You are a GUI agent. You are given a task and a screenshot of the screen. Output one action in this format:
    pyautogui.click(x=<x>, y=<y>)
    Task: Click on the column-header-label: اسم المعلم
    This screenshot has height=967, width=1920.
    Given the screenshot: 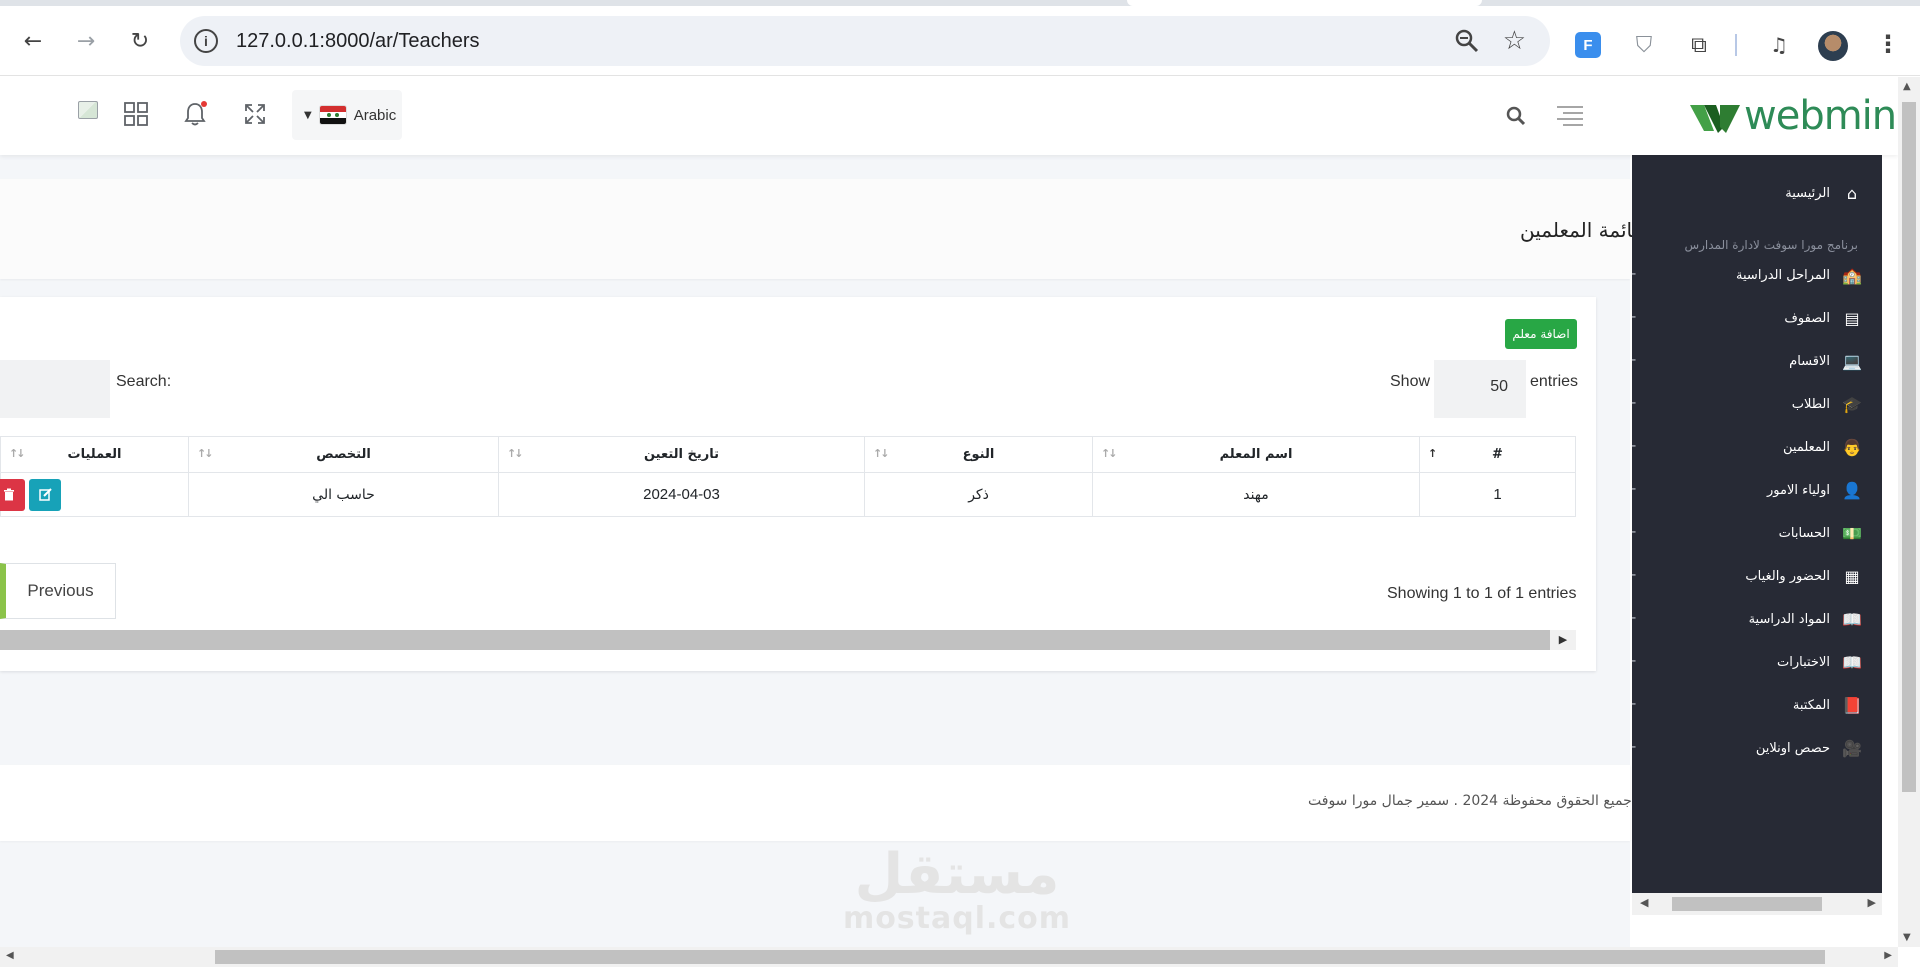 What is the action you would take?
    pyautogui.click(x=1256, y=454)
    